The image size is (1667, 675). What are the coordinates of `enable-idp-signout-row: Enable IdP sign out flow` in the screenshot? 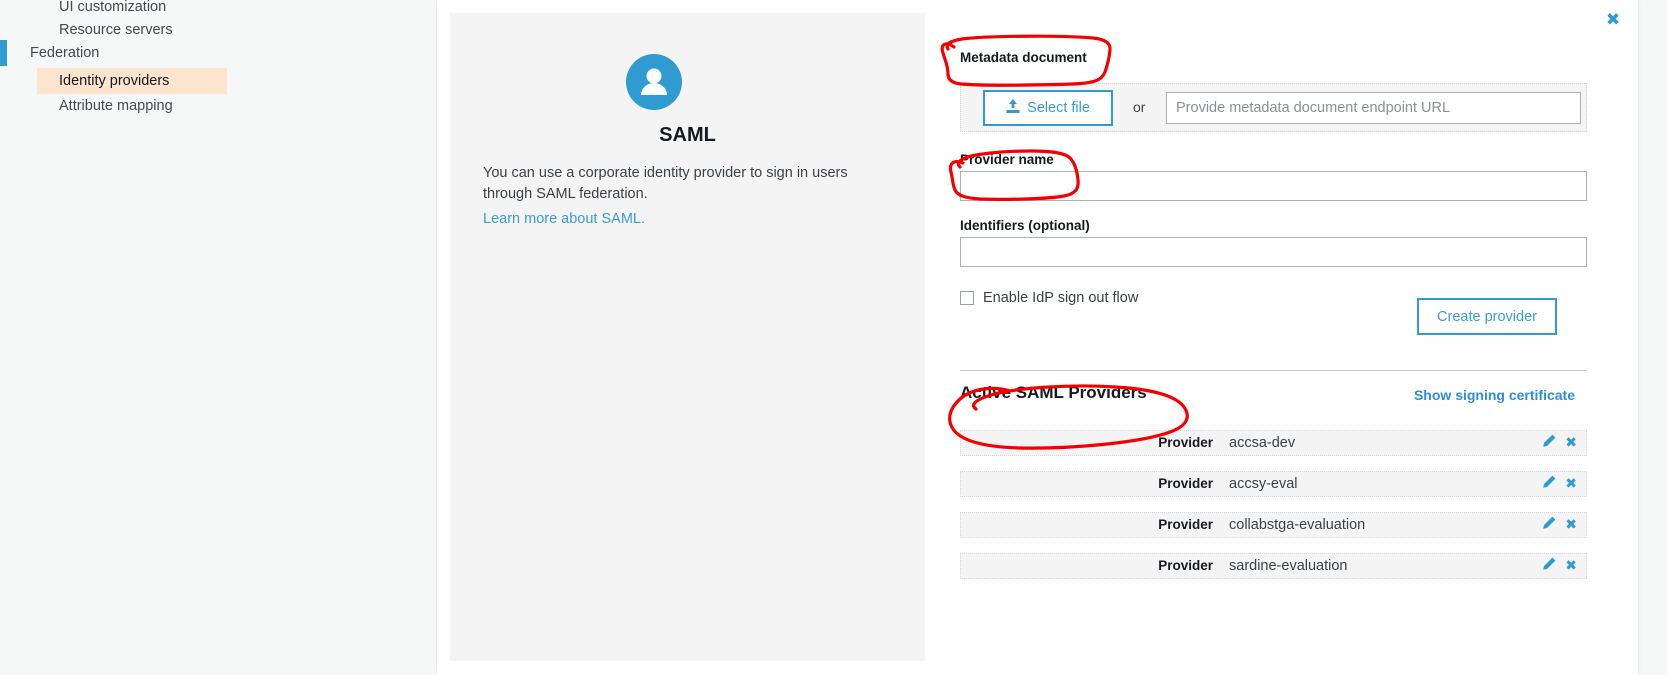 It's located at (1049, 298).